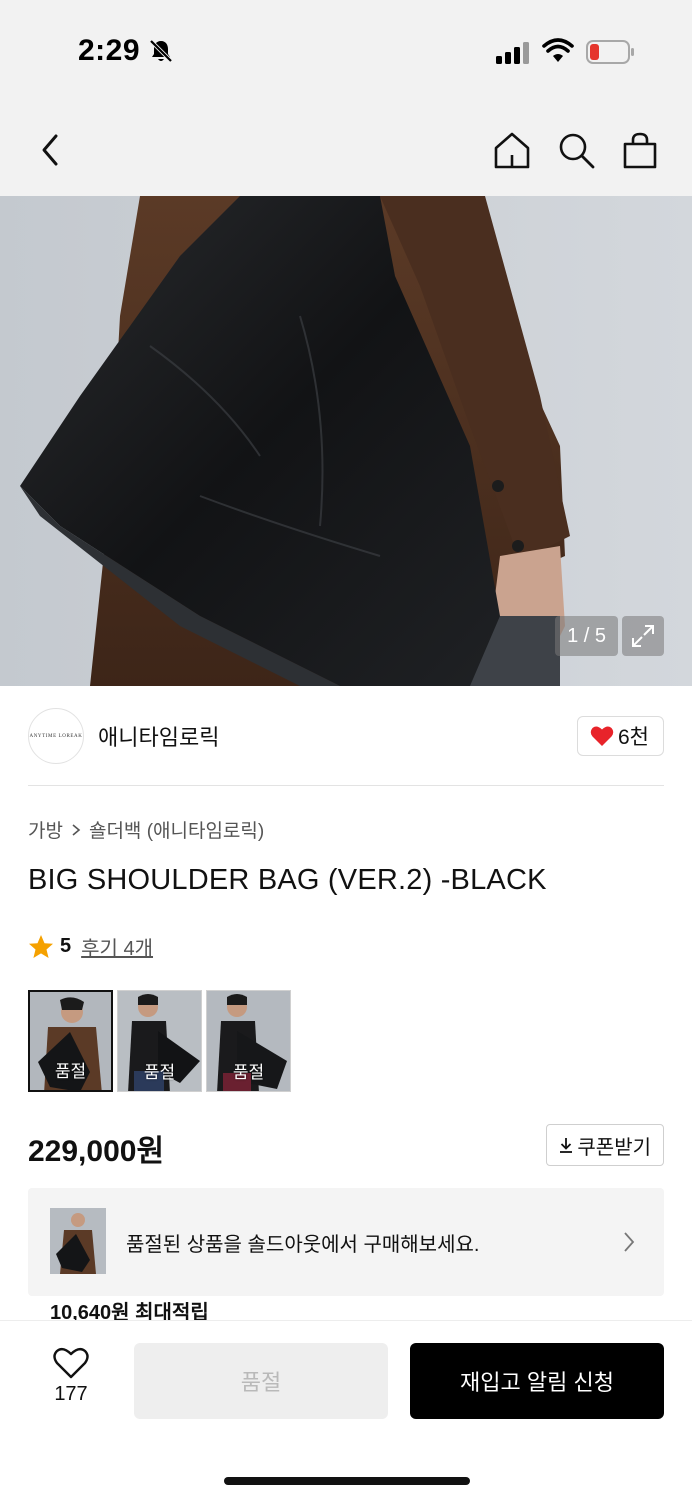  I want to click on soldout-banner-text: 품절된 상품을 솔드아웃에서 구매해보세요., so click(303, 1245).